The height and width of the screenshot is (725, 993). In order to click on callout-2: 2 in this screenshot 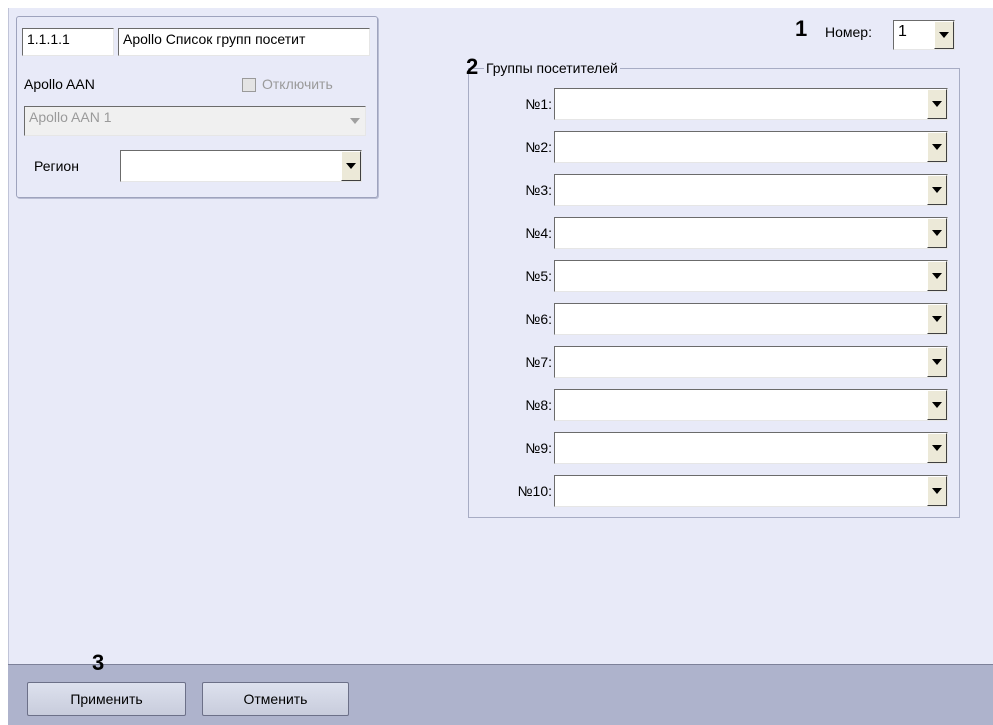, I will do `click(472, 66)`.